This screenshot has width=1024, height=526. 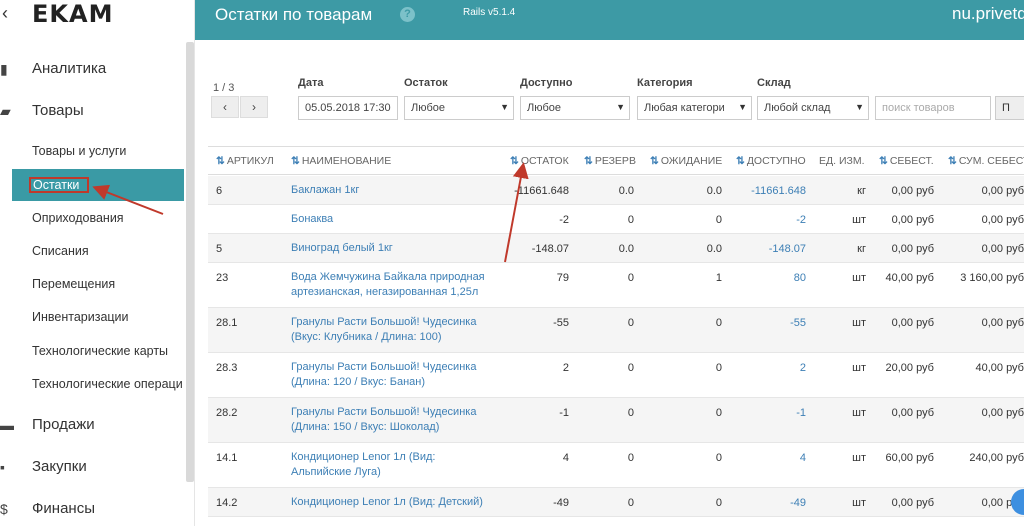 I want to click on cell-total: 3 160,00 руб, so click(x=992, y=278).